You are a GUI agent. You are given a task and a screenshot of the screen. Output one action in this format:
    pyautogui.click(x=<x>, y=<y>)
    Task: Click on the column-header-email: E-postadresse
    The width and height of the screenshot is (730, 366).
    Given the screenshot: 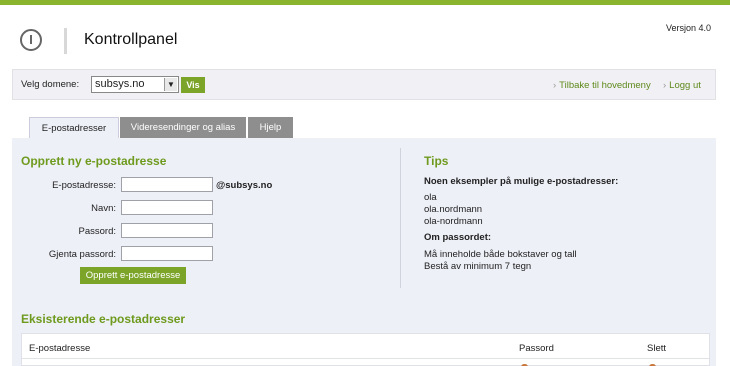 What is the action you would take?
    pyautogui.click(x=60, y=348)
    